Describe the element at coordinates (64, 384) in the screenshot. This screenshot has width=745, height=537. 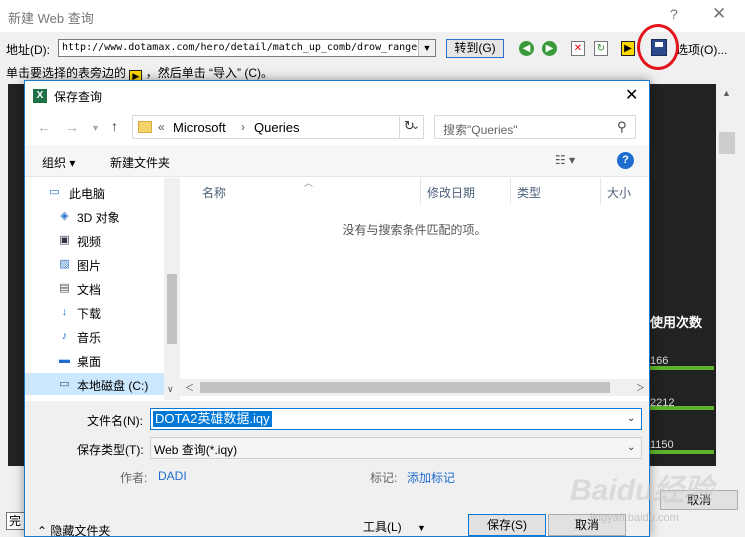
I see `drive-icon: ▭` at that location.